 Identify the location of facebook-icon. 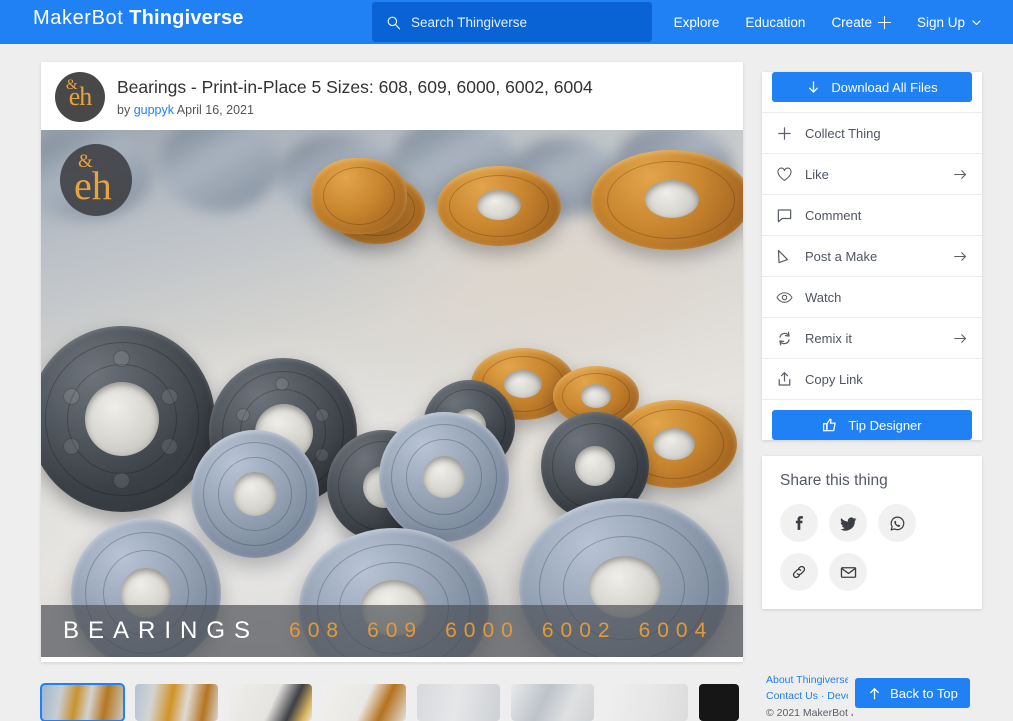
(799, 523).